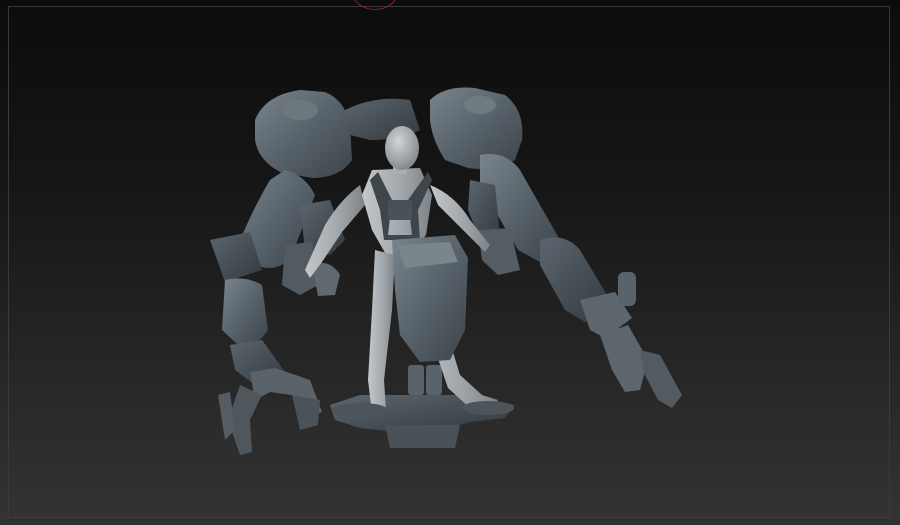  I want to click on right-shoulder-pod, so click(476, 128).